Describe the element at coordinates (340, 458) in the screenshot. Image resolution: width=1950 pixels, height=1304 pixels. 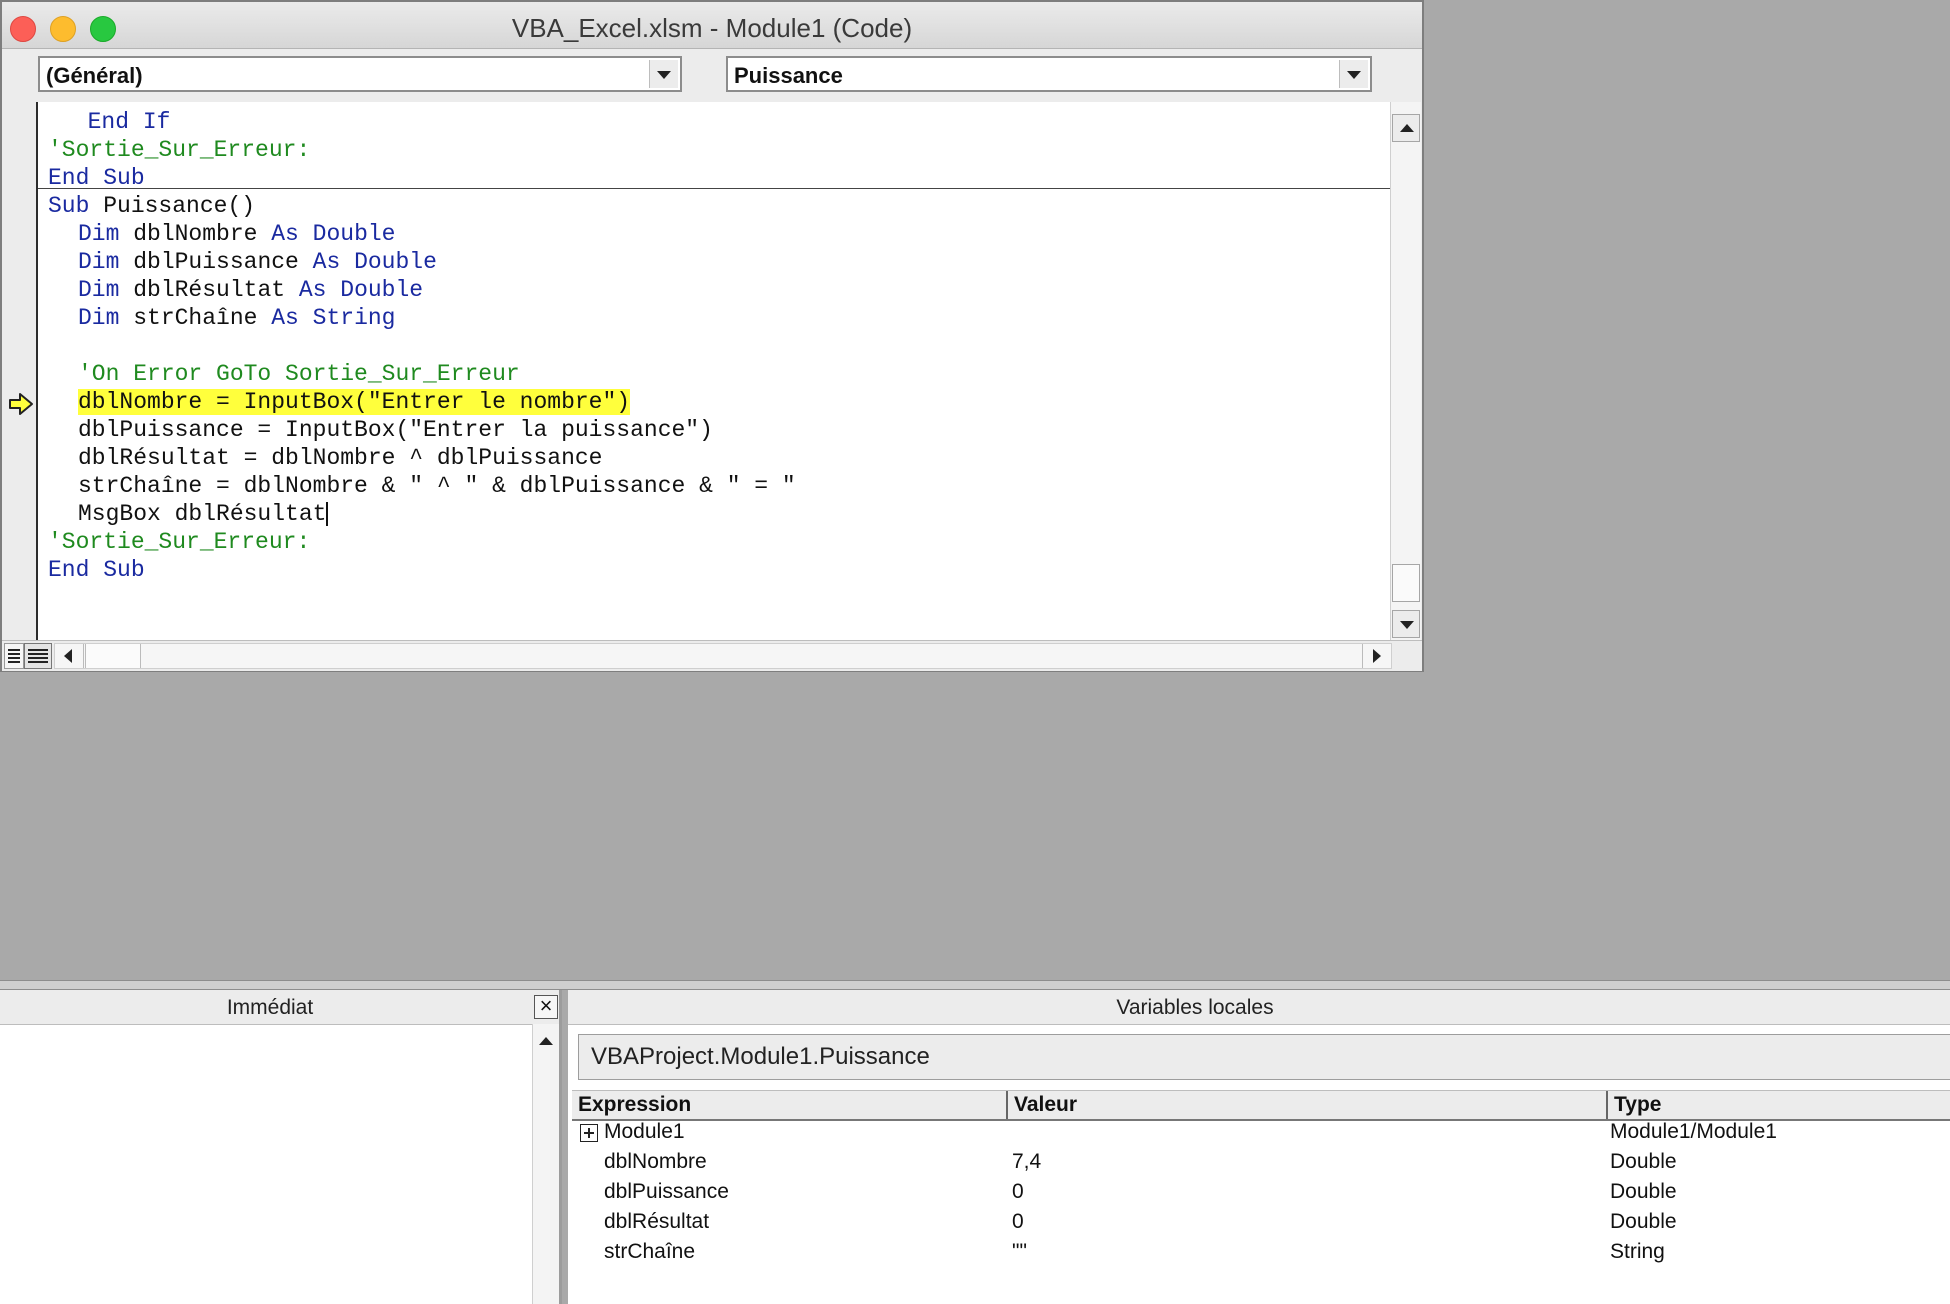
I see `code-line: dblRésultat = dblNombre ^ dblPuissance` at that location.